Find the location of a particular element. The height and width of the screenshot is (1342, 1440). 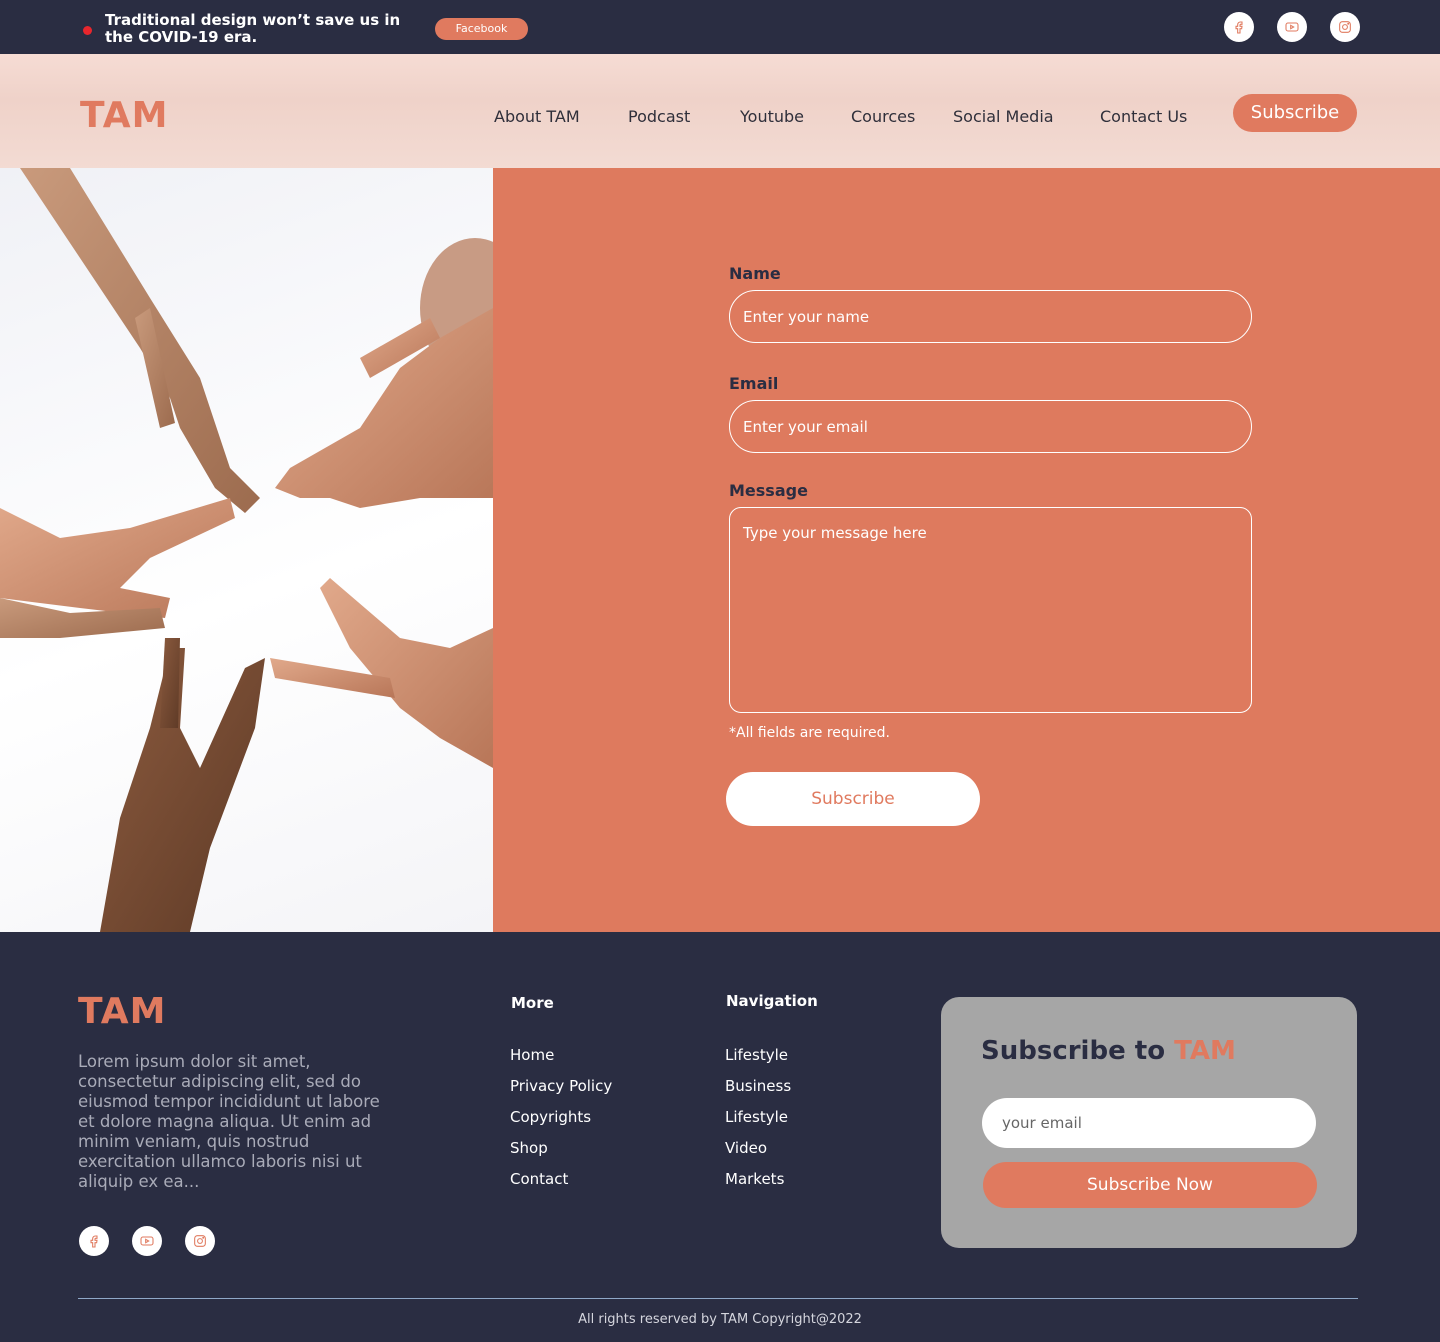

site-logo: TAM is located at coordinates (124, 116).